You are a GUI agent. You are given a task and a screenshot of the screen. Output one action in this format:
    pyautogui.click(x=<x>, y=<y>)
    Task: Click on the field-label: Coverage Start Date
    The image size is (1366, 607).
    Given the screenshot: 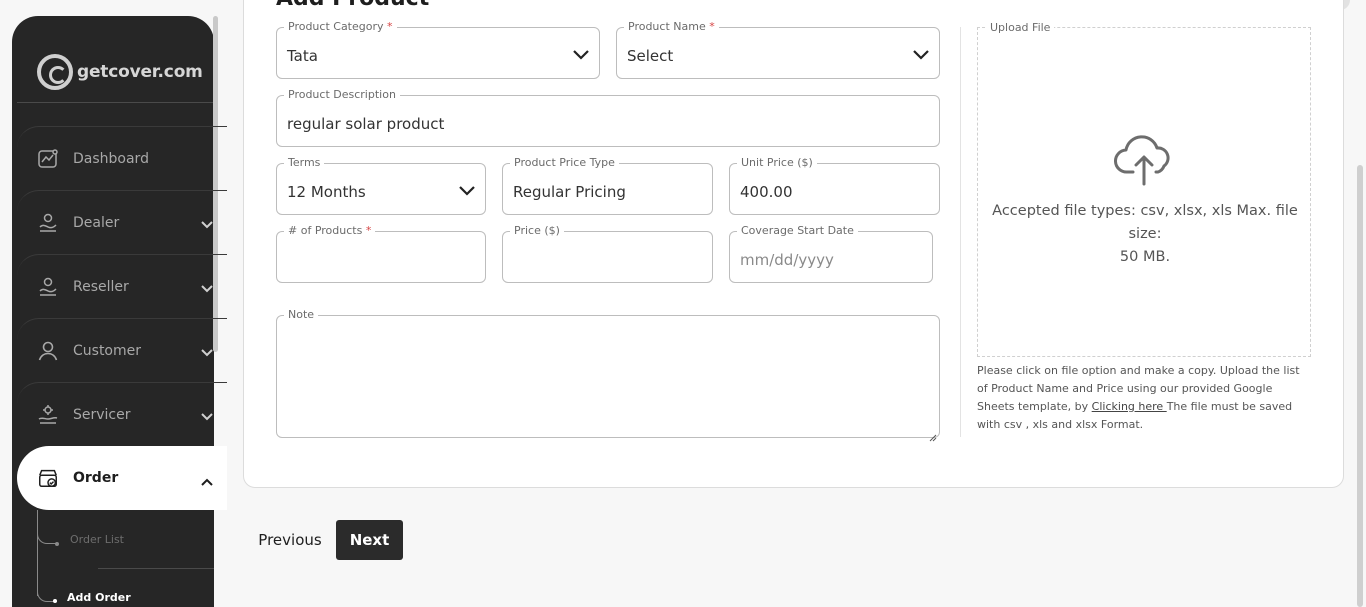 What is the action you would take?
    pyautogui.click(x=797, y=231)
    